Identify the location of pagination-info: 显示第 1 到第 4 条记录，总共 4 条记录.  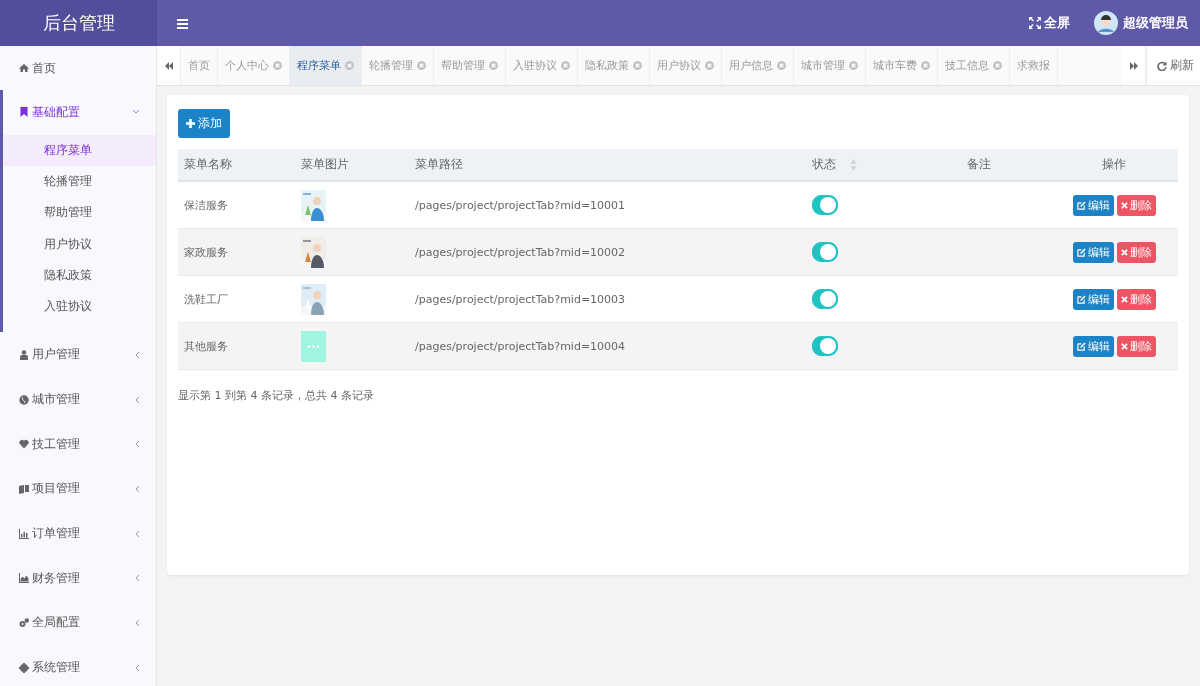
(276, 395).